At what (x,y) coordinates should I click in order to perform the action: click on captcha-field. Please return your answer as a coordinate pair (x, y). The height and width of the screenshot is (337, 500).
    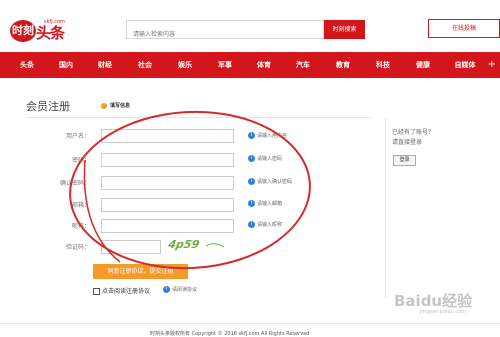
    Looking at the image, I should click on (131, 247).